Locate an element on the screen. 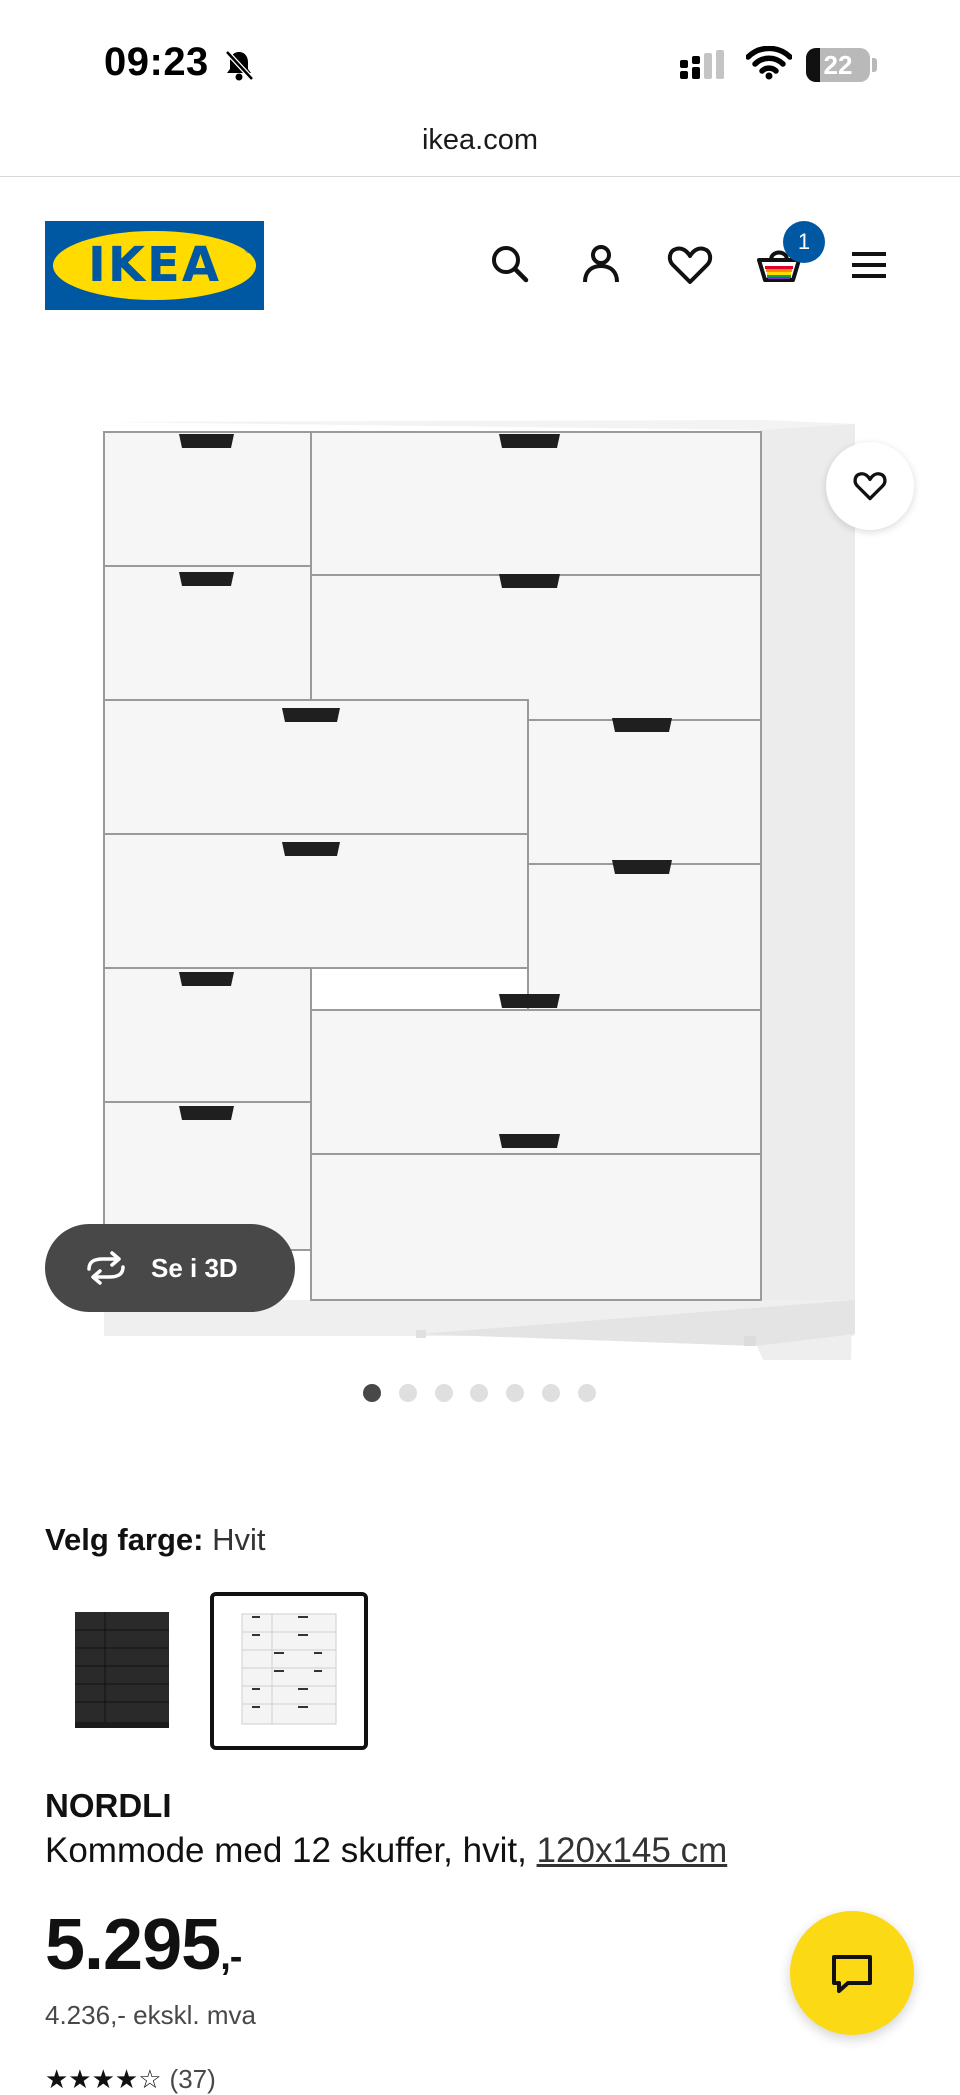  wifi-icon is located at coordinates (769, 63).